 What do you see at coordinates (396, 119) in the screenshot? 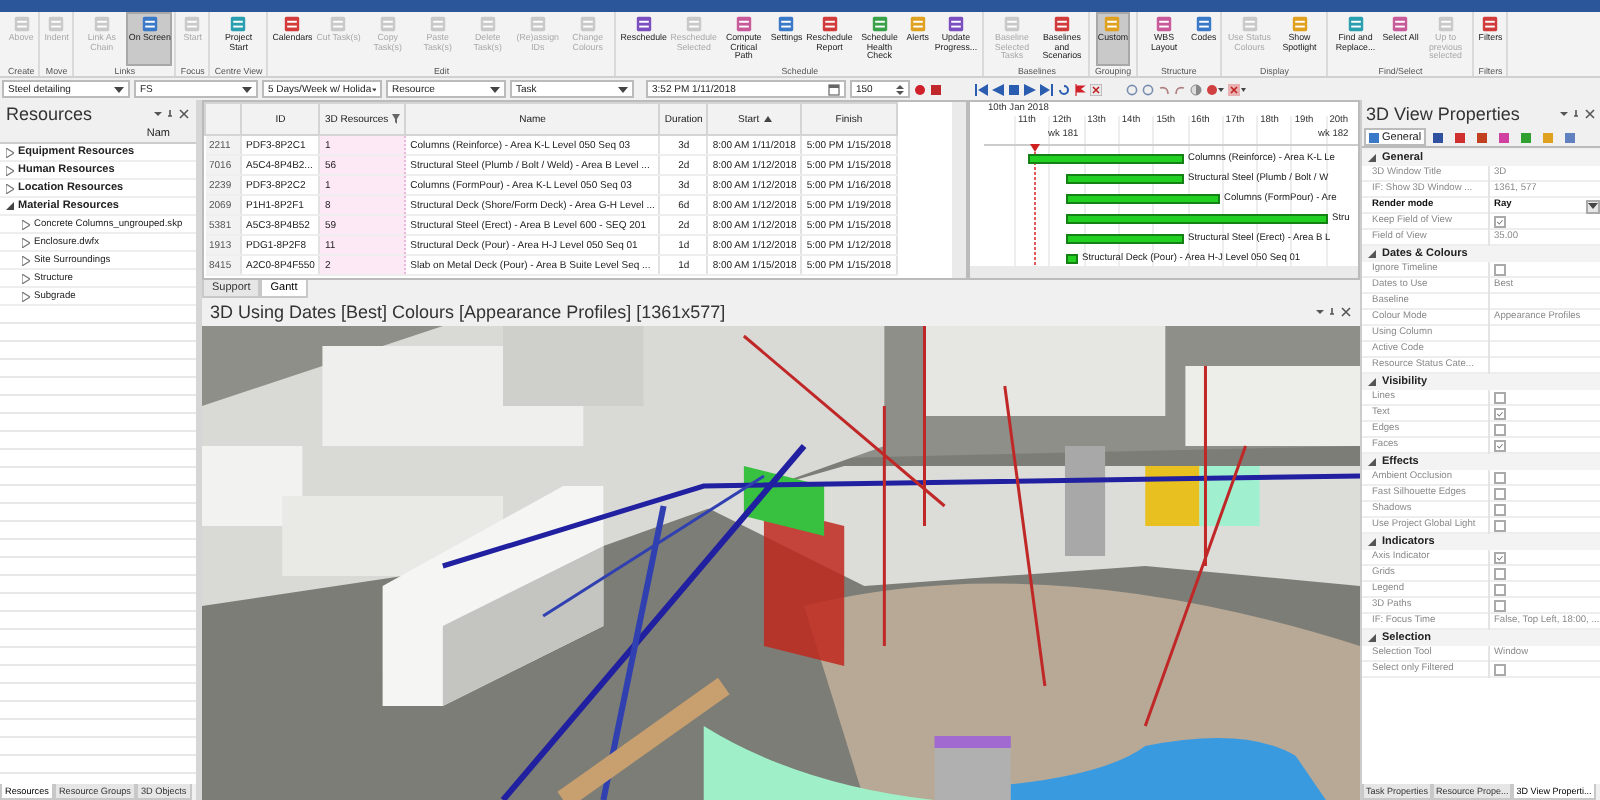
I see `filter-icon` at bounding box center [396, 119].